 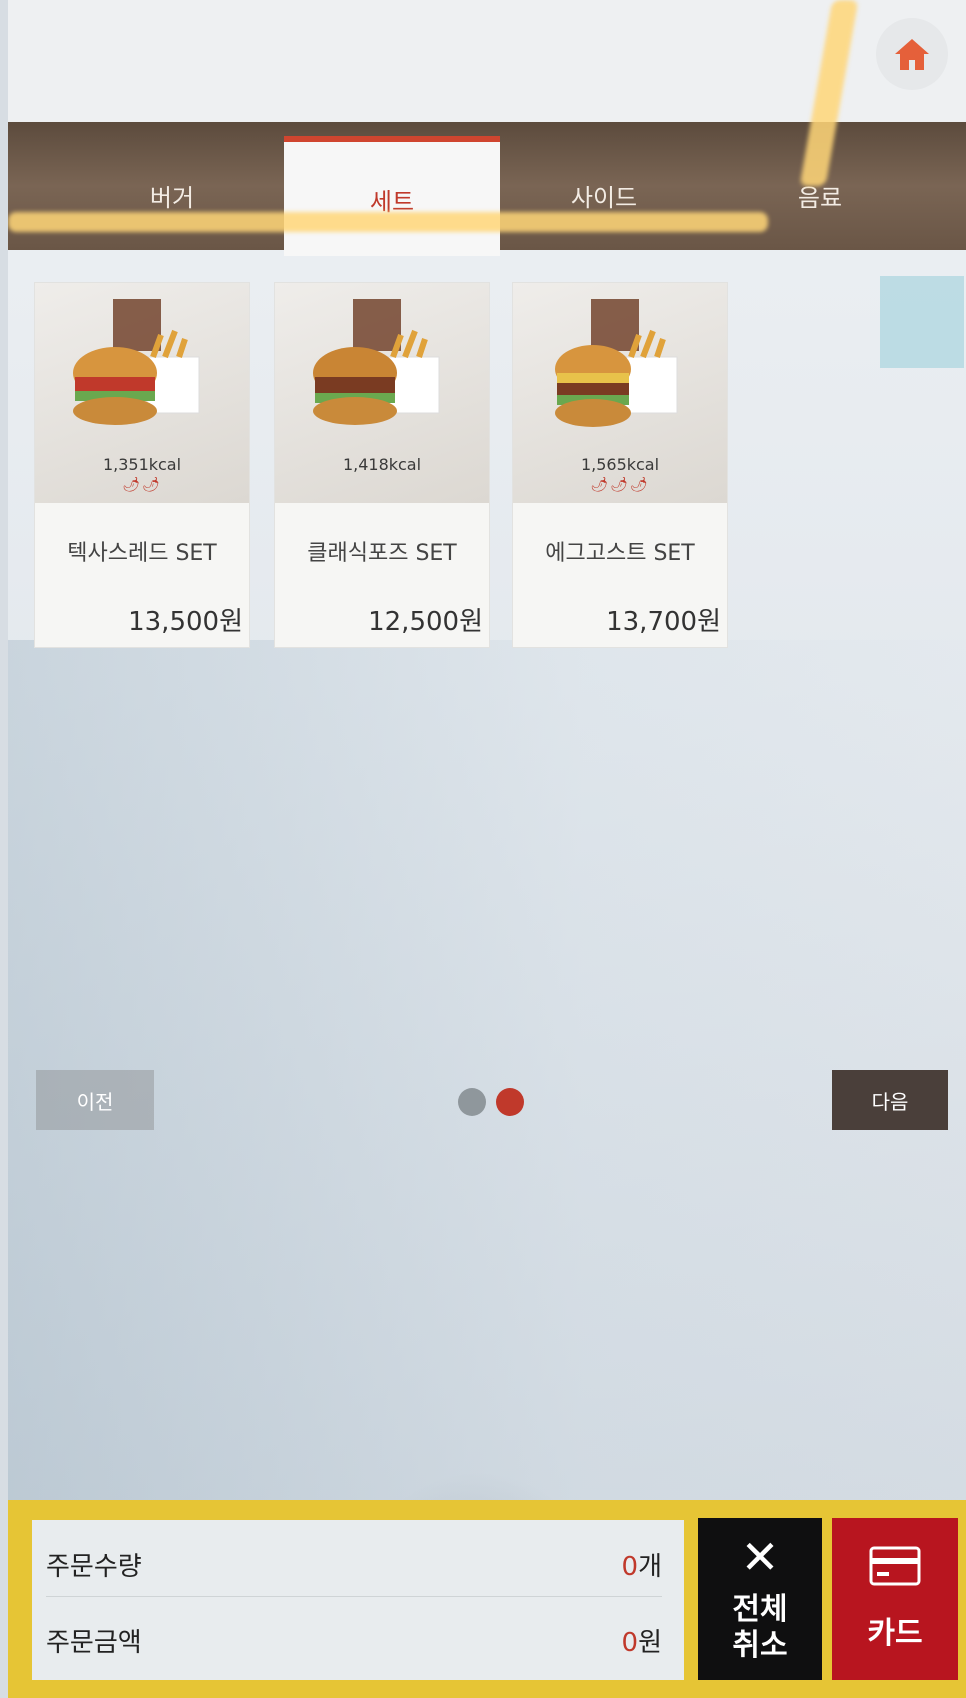 I want to click on kcal-label: 1,565kcal, so click(x=620, y=464).